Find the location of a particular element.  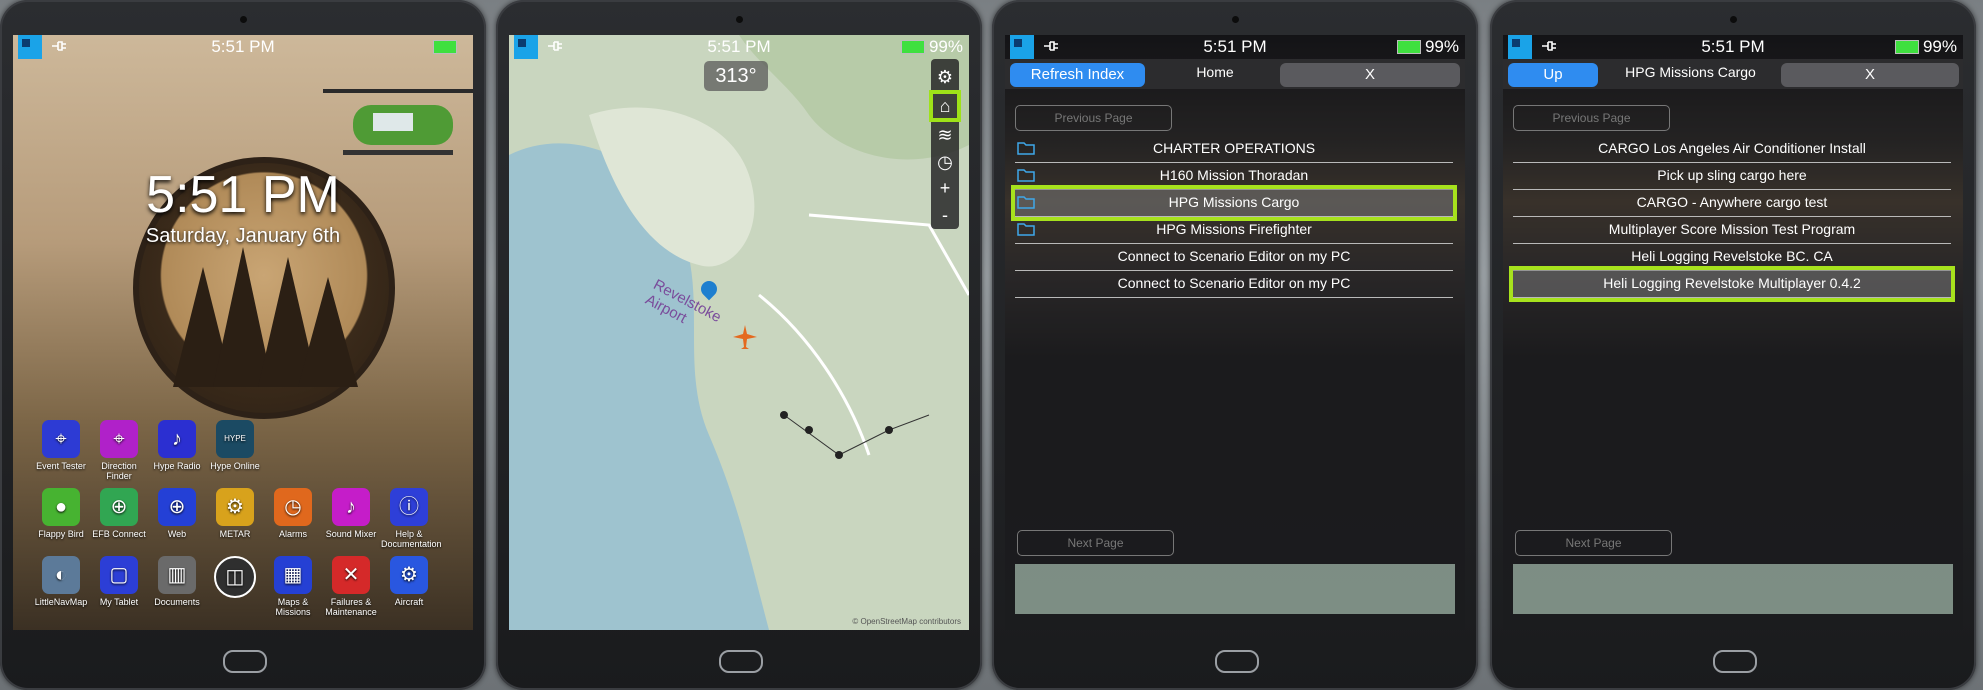

app-glyph-icon: ◫ is located at coordinates (235, 577).